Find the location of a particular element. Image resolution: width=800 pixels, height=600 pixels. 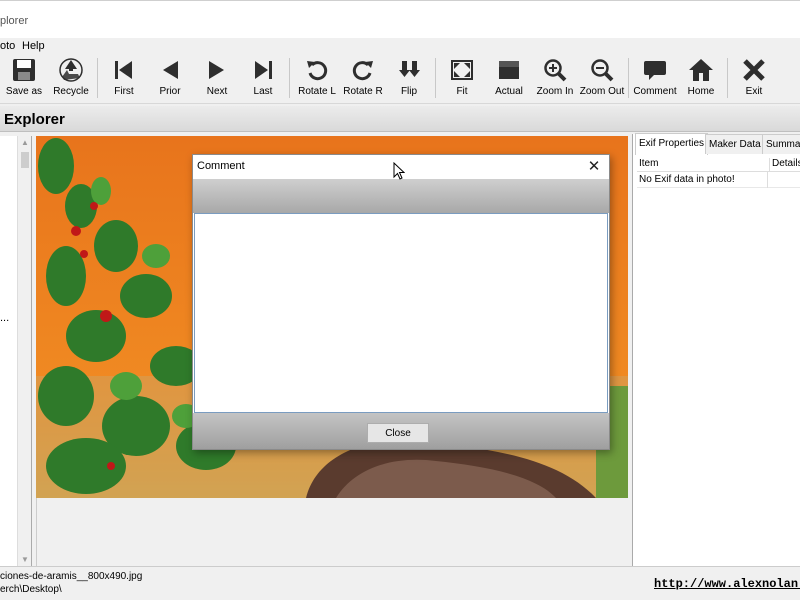

save-icon is located at coordinates (24, 70).